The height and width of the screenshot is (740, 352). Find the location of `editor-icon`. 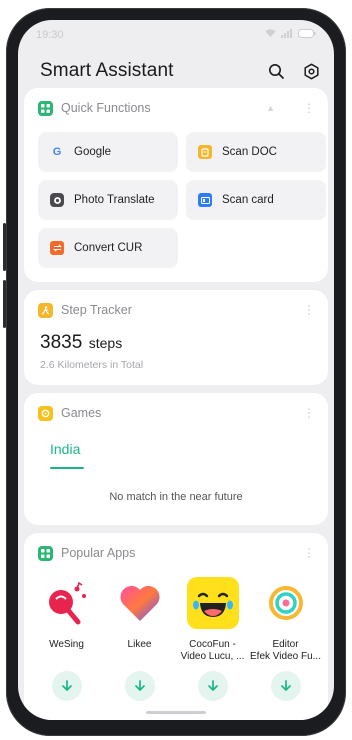

editor-icon is located at coordinates (286, 603).